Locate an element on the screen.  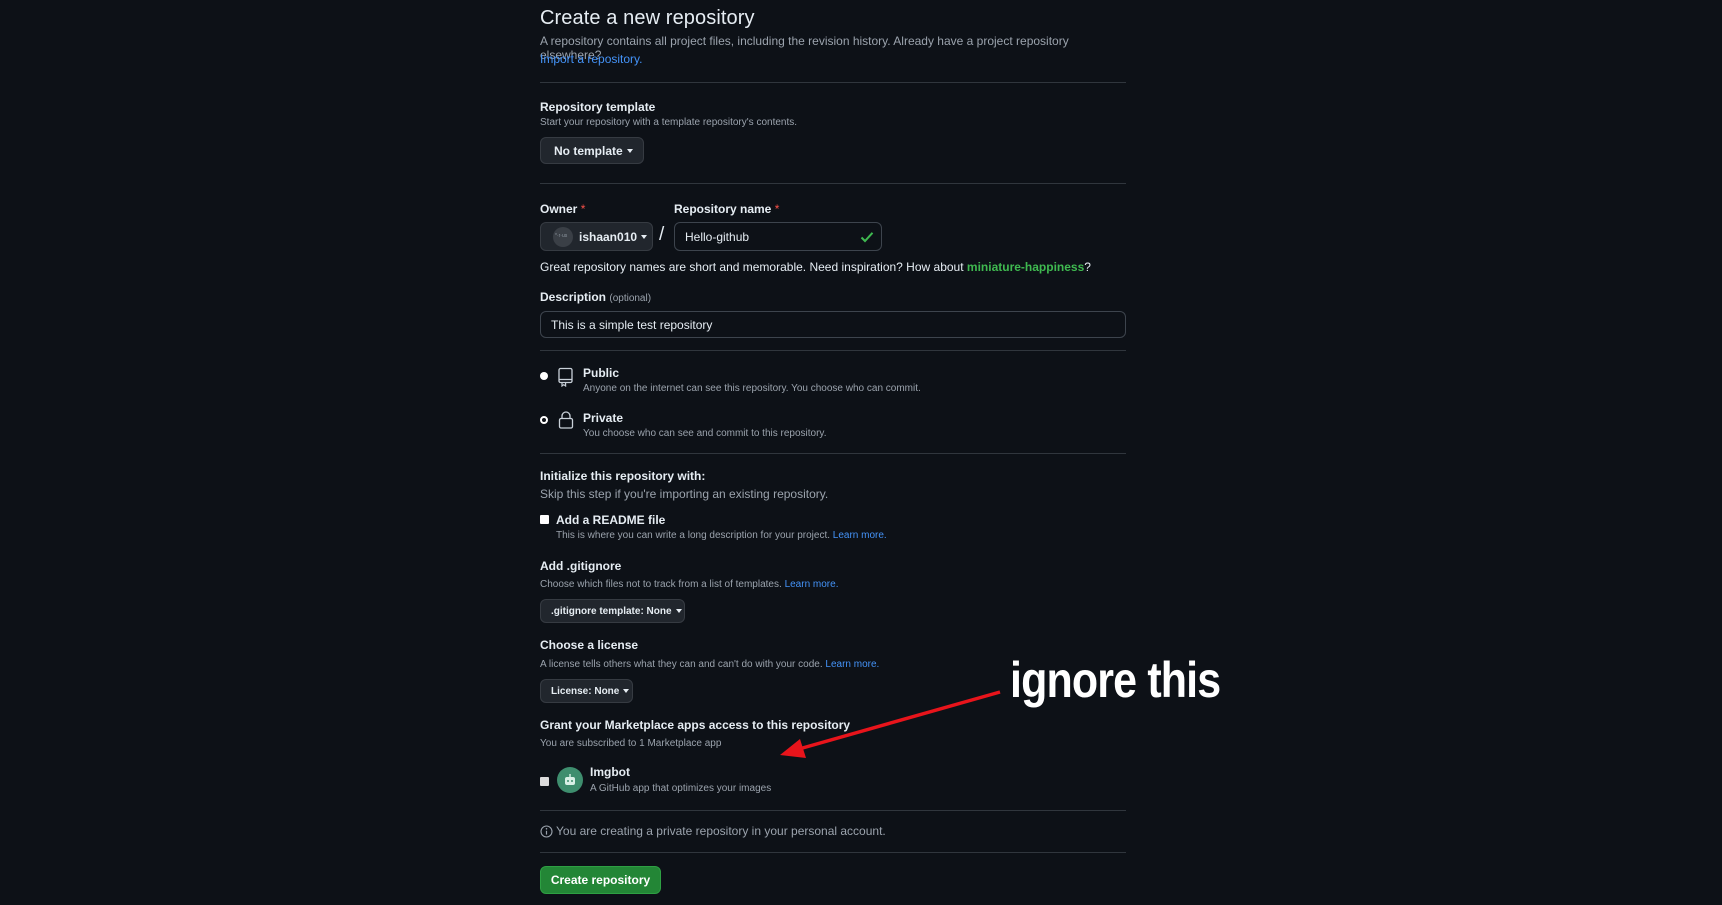
license-dropdown: License: None is located at coordinates (586, 691).